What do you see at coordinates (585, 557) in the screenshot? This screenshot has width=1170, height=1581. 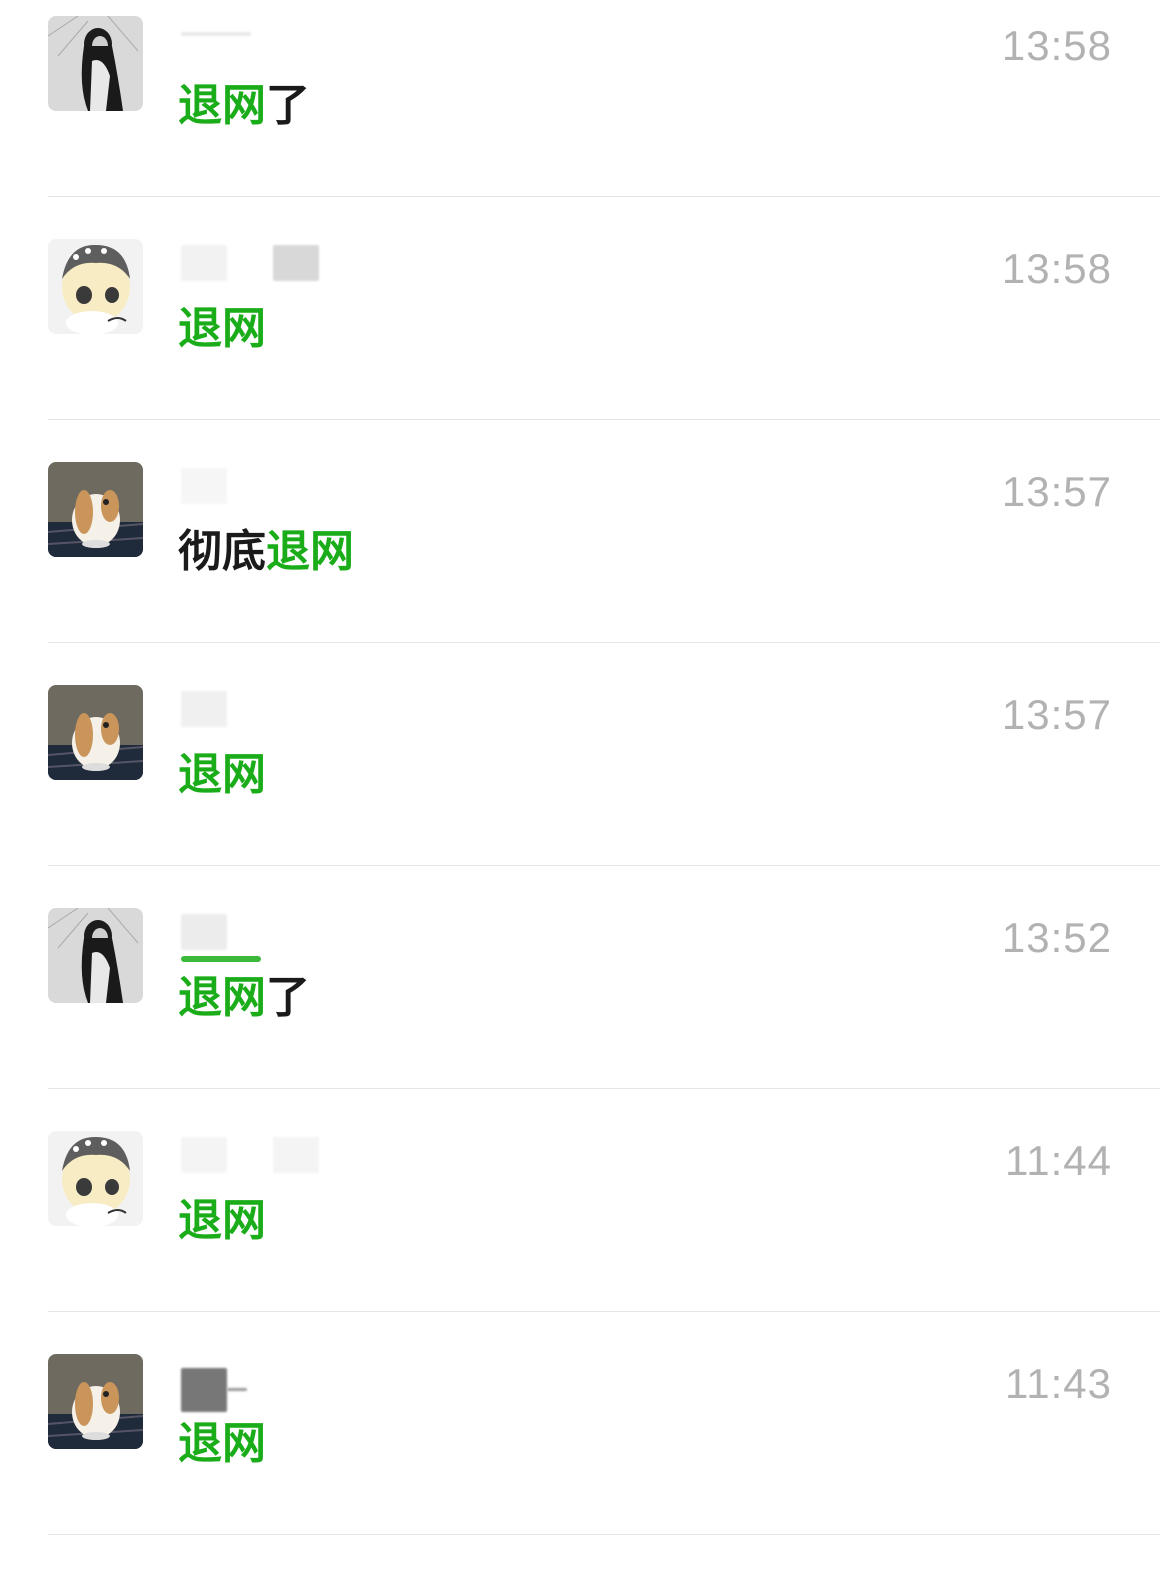 I see `conversation-row: 13:57 彻底退网` at bounding box center [585, 557].